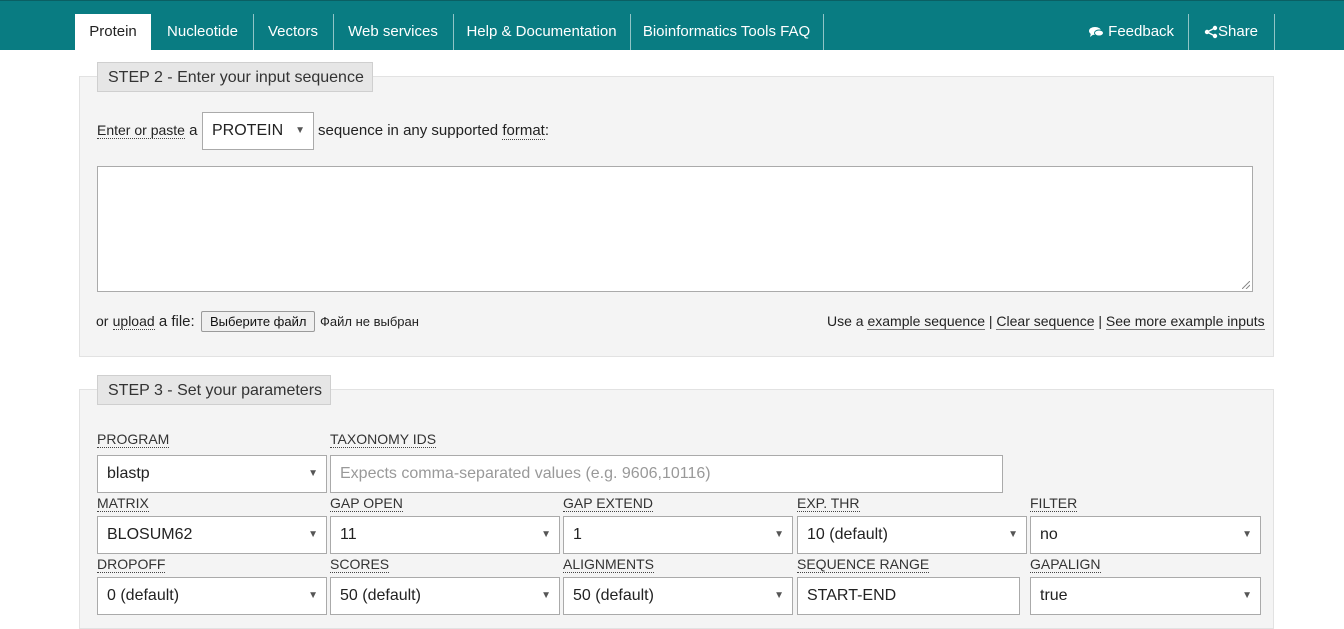 This screenshot has height=629, width=1344. Describe the element at coordinates (141, 130) in the screenshot. I see `enter-or-paste-help: Enter or paste` at that location.